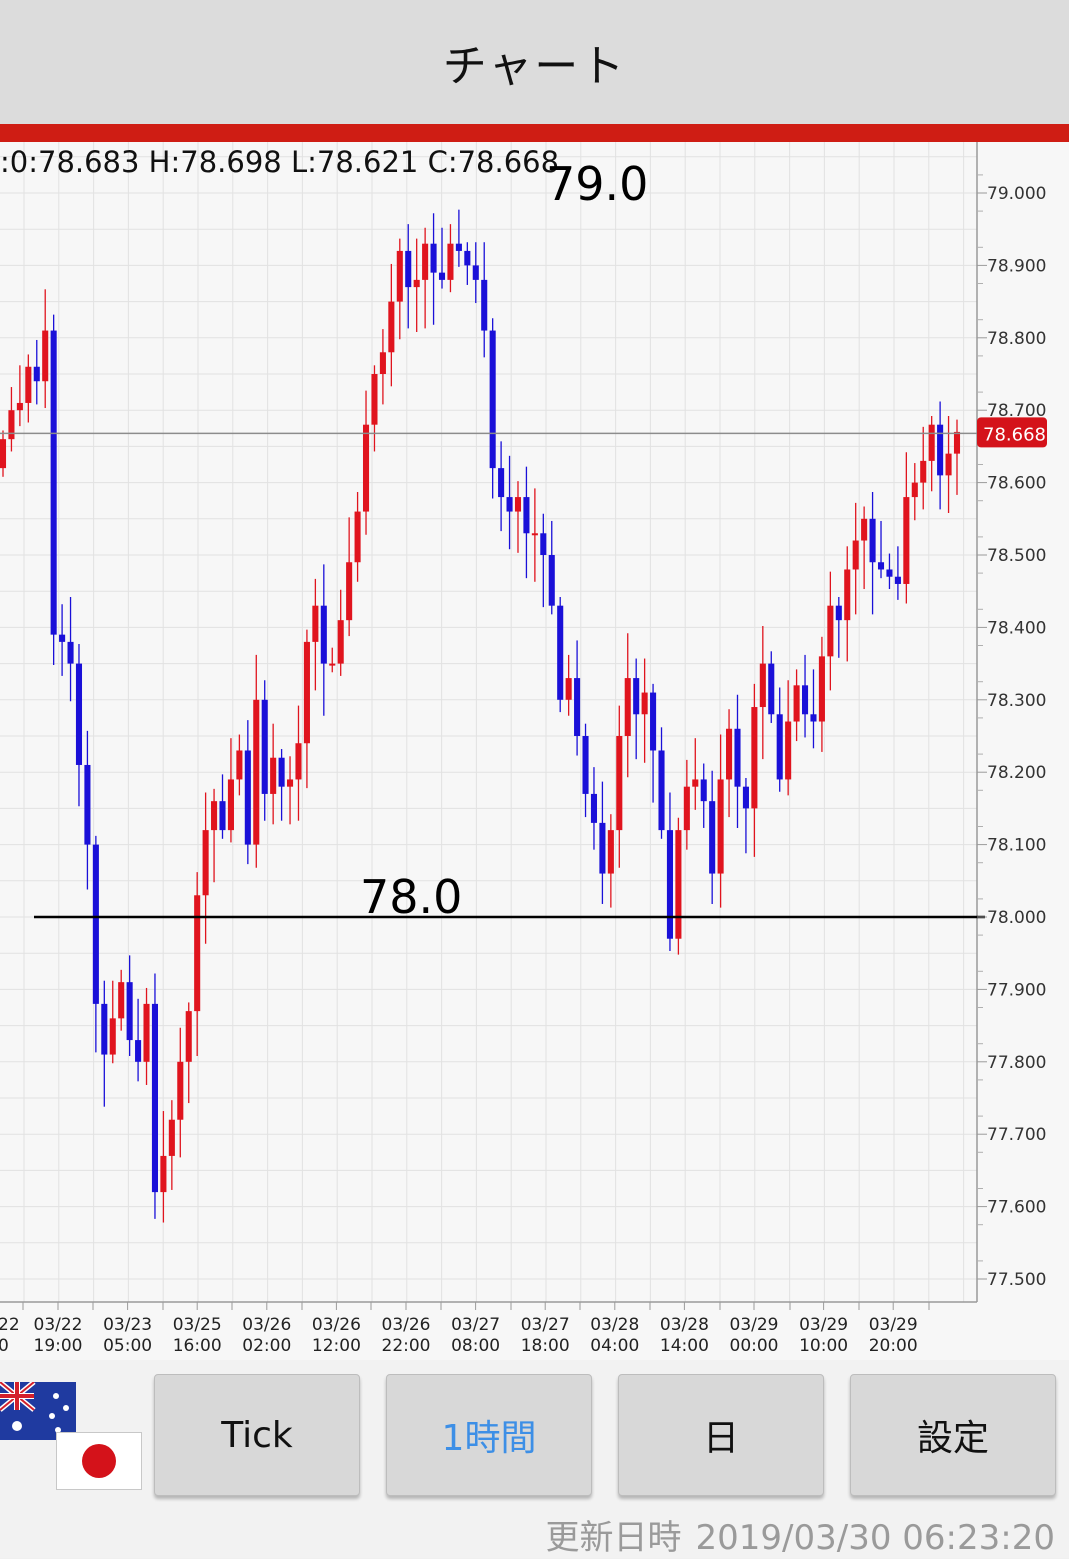 This screenshot has height=1559, width=1069. I want to click on x-tick-time: 18:00, so click(545, 1346).